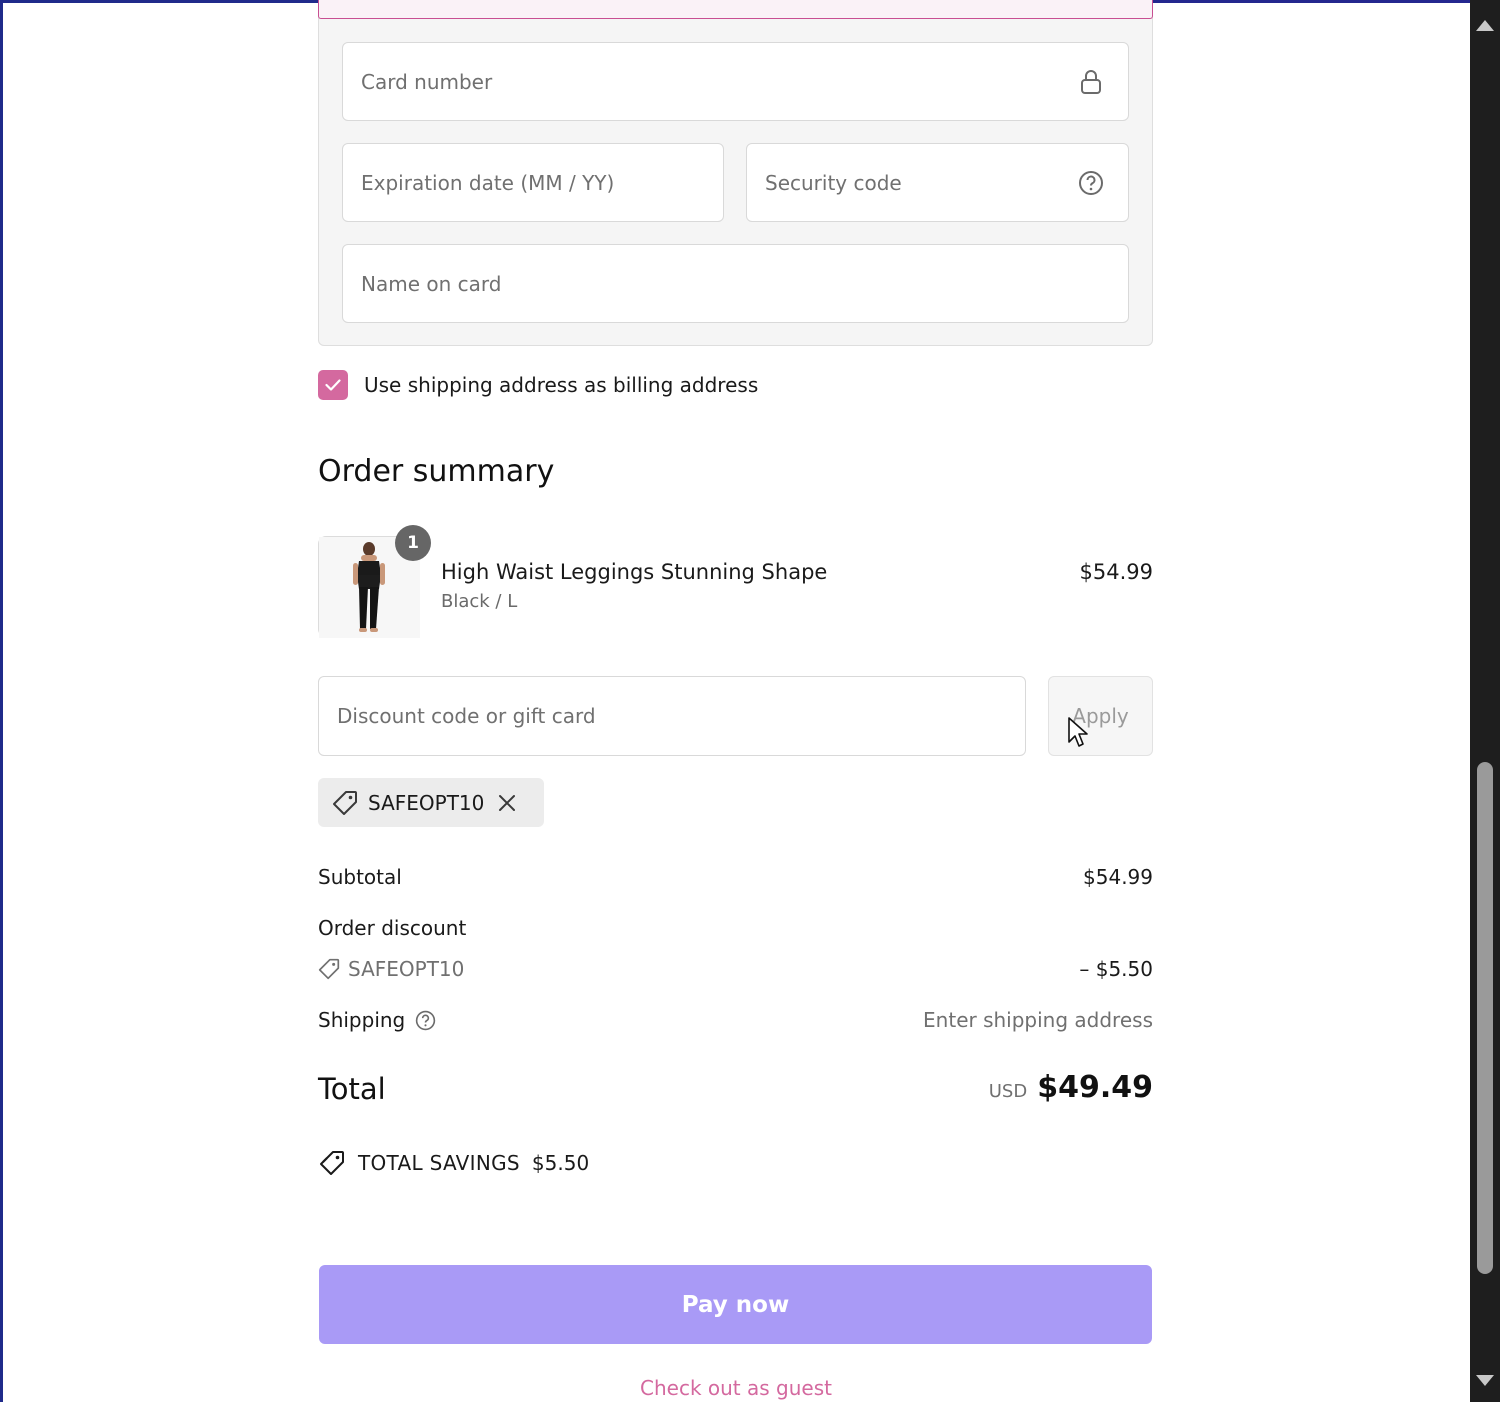 This screenshot has height=1402, width=1500. Describe the element at coordinates (561, 385) in the screenshot. I see `use-shipping-label: Use shipping address as billing address` at that location.